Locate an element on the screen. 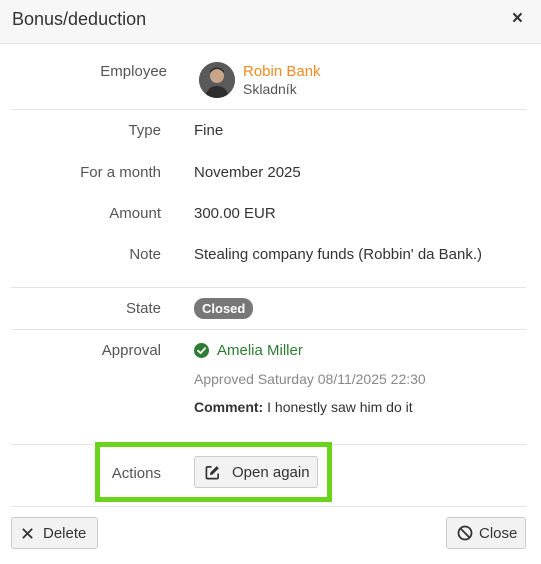 This screenshot has width=541, height=564. avatar is located at coordinates (217, 80).